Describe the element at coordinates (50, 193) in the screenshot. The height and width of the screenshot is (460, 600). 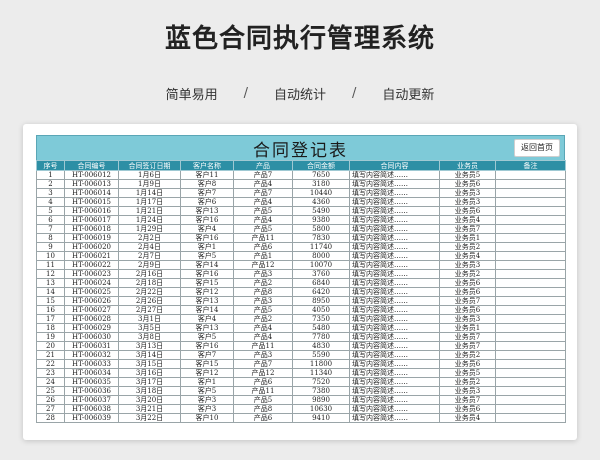
I see `table-cell: 3` at that location.